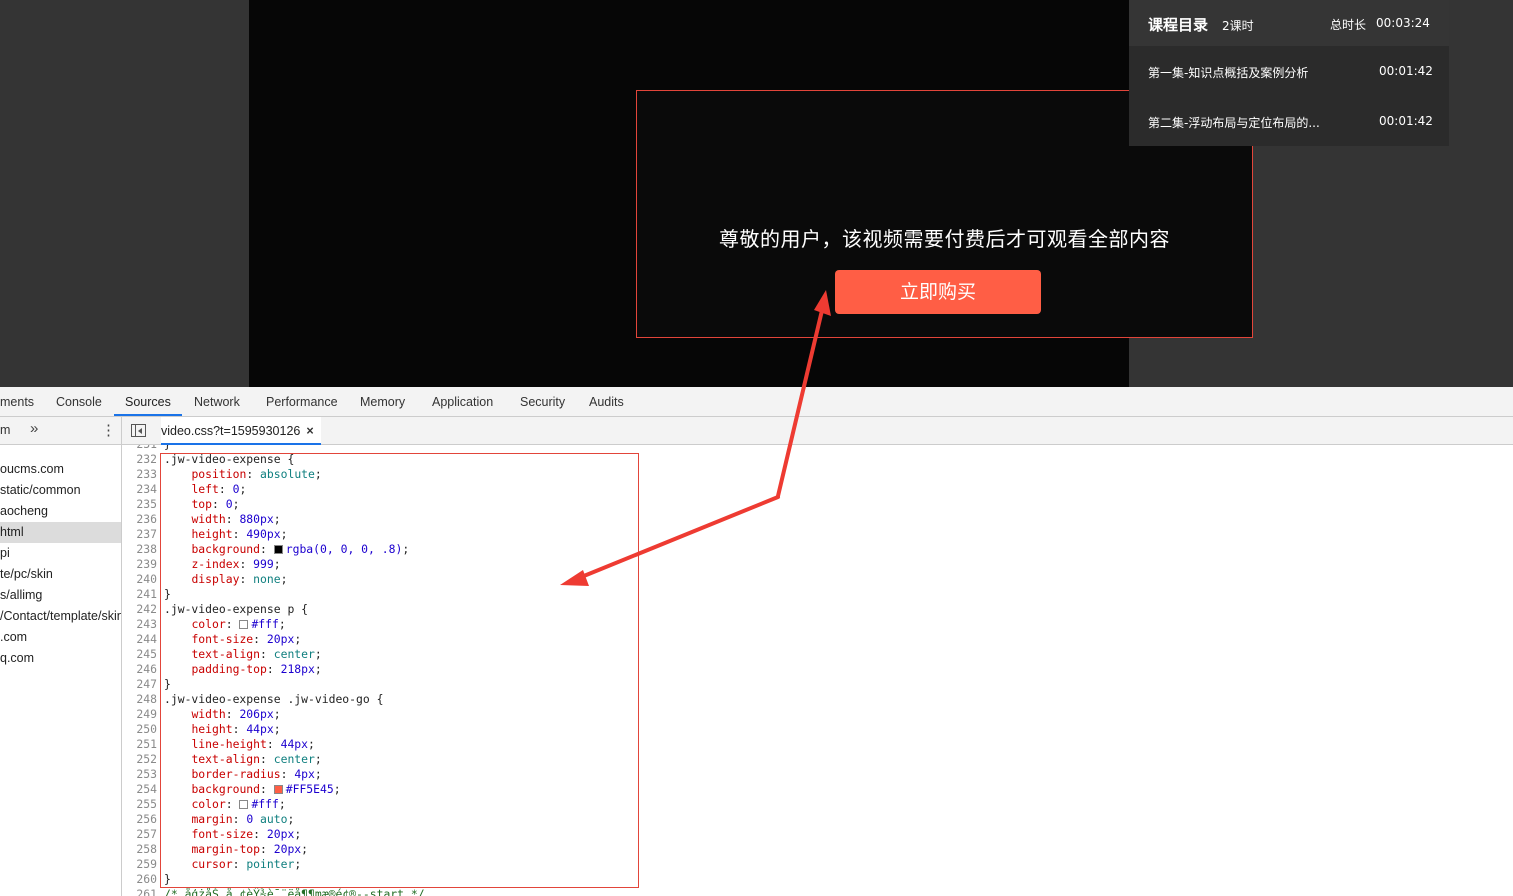 The image size is (1513, 896). Describe the element at coordinates (139, 564) in the screenshot. I see `line-number: 239` at that location.